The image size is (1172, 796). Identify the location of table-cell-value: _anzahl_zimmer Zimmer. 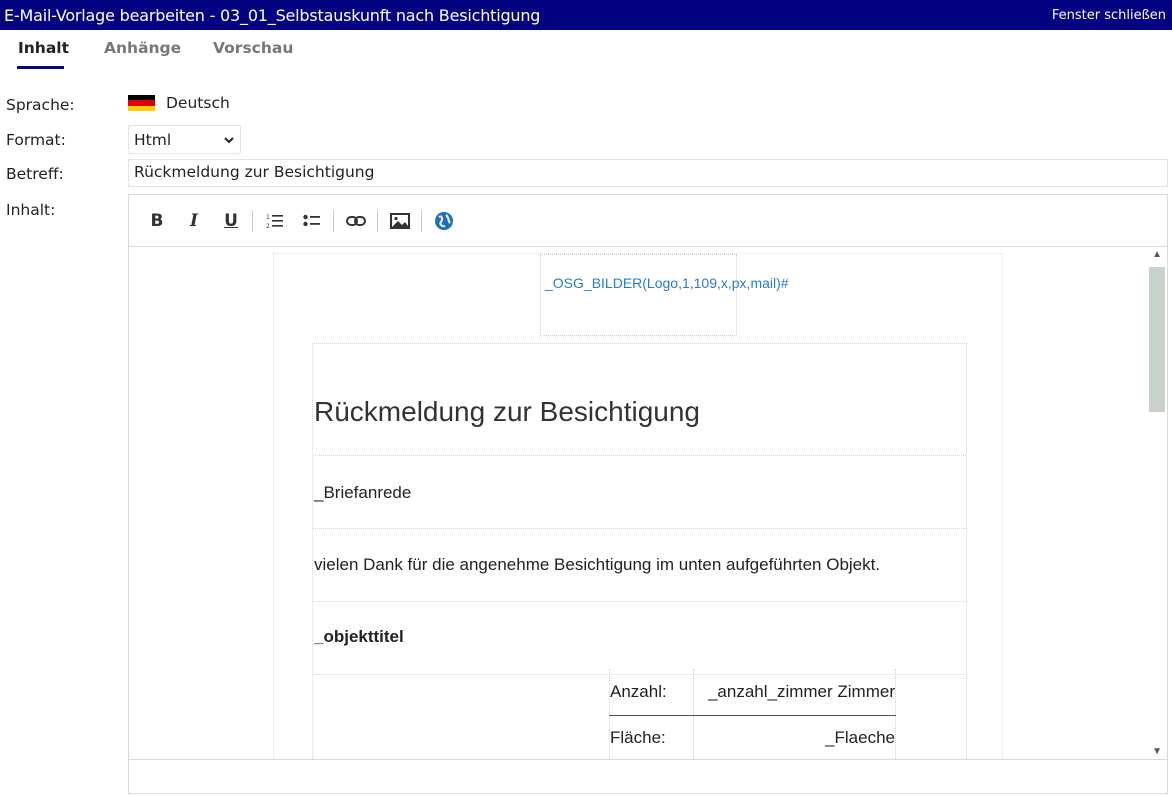
(794, 692).